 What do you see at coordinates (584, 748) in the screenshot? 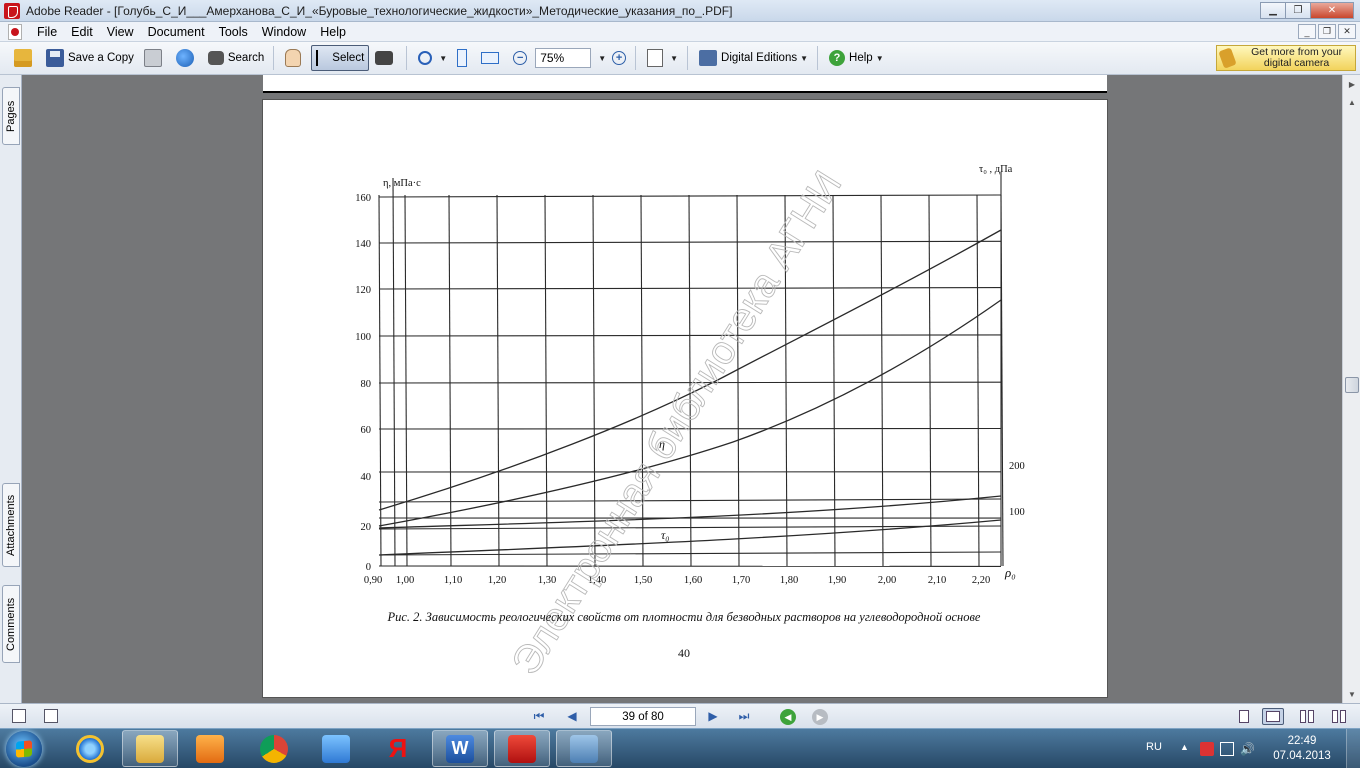
I see `taskbar-app` at bounding box center [584, 748].